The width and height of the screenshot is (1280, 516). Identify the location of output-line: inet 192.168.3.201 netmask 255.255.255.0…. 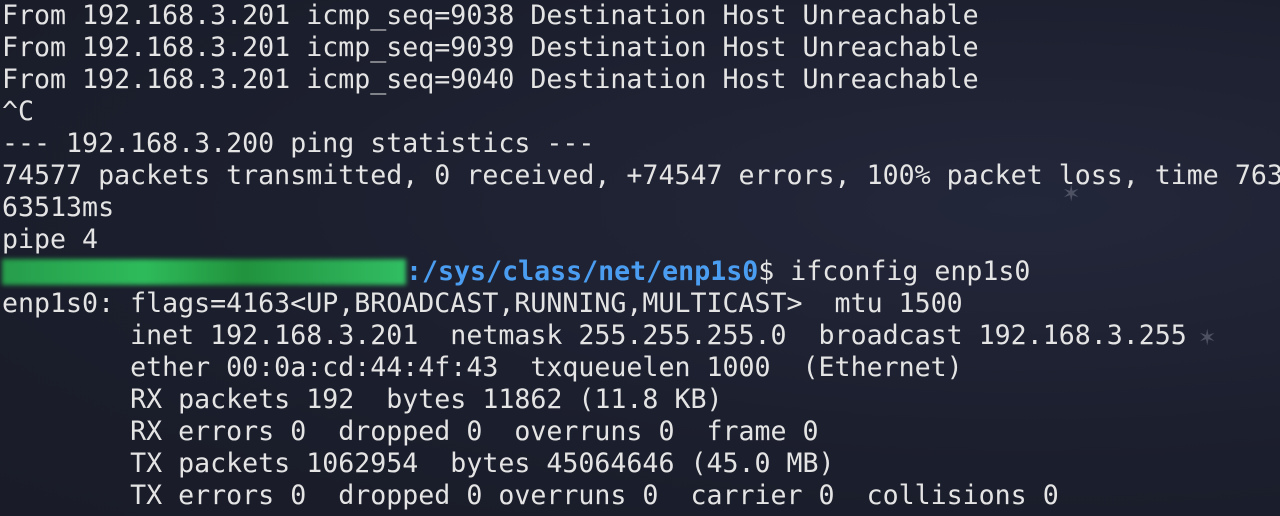
(594, 335).